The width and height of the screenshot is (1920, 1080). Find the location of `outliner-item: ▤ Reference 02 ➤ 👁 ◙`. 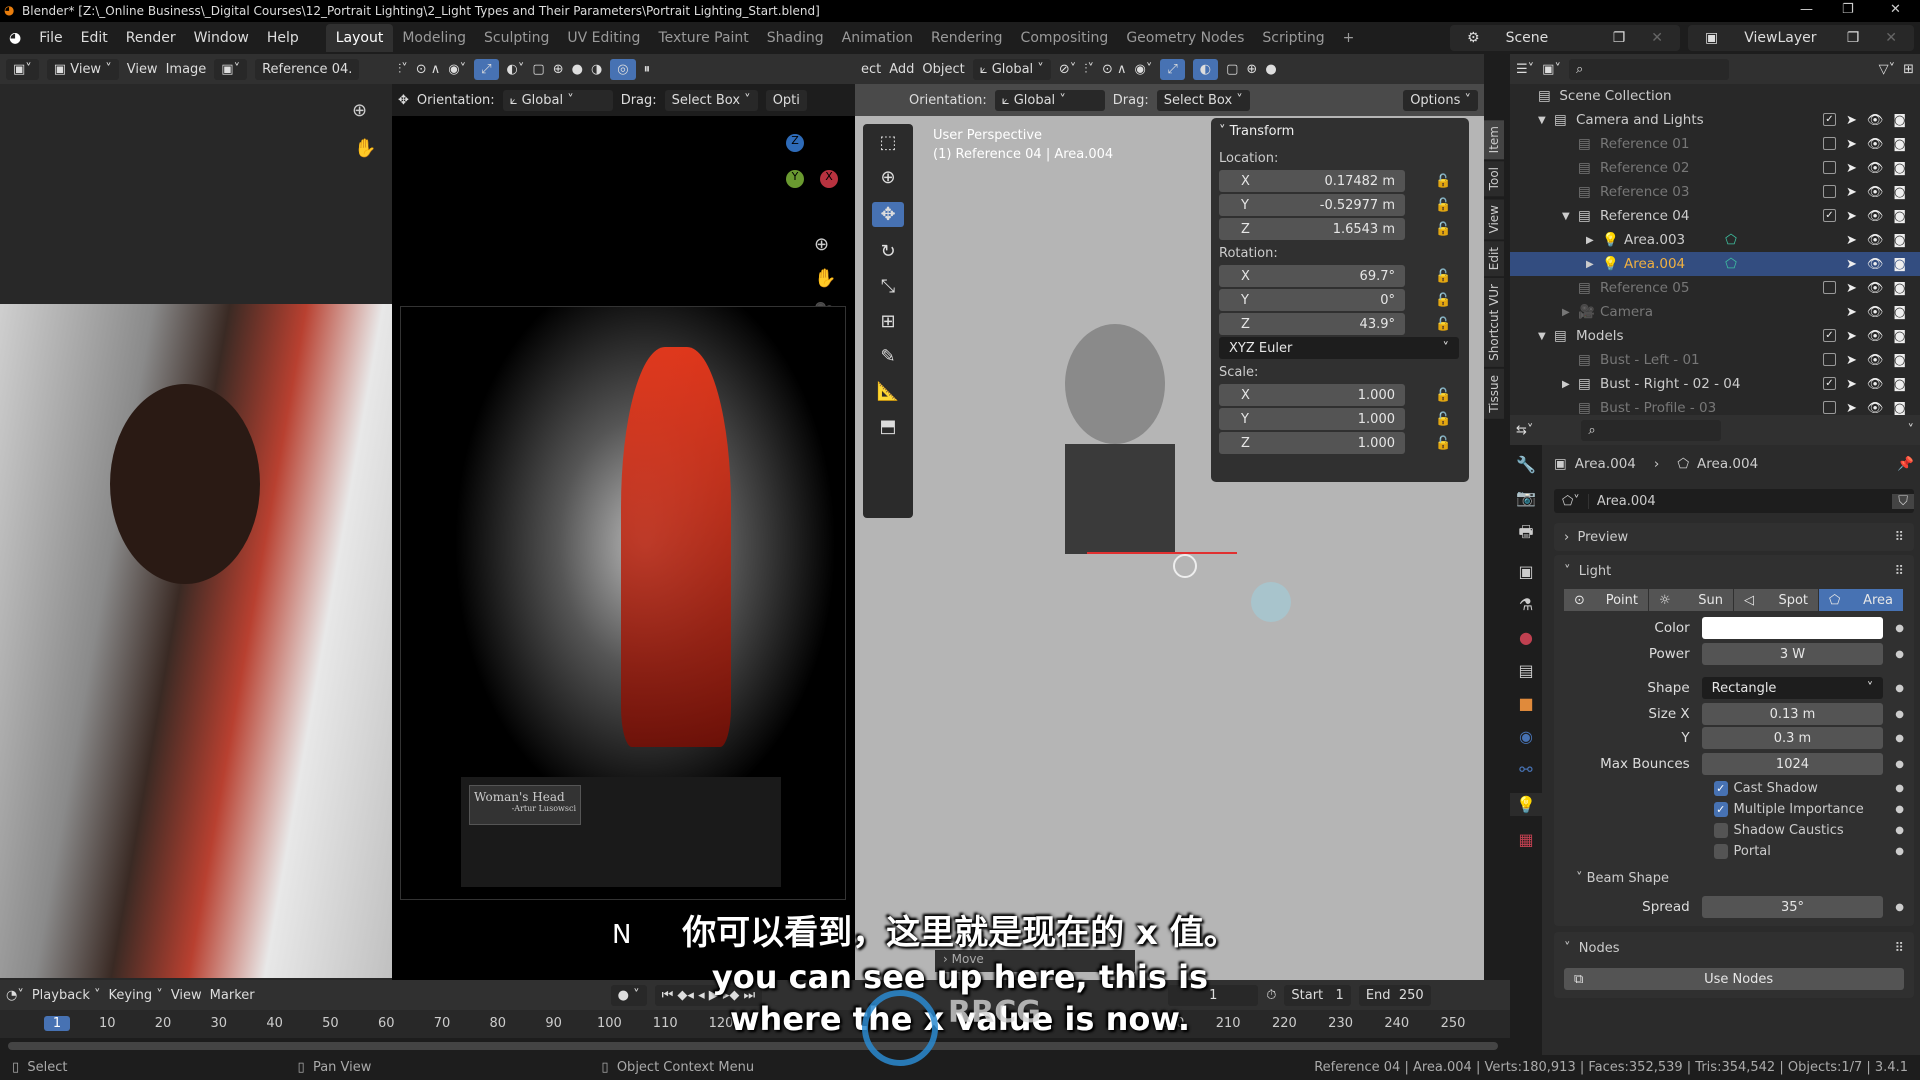

outliner-item: ▤ Reference 02 ➤ 👁 ◙ is located at coordinates (1715, 168).